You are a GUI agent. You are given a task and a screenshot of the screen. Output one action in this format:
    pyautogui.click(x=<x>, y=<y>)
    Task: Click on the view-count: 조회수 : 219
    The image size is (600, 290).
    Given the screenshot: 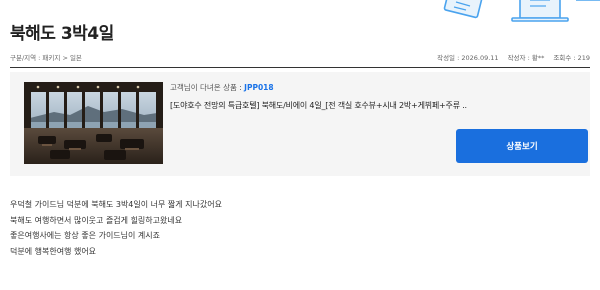 What is the action you would take?
    pyautogui.click(x=571, y=58)
    